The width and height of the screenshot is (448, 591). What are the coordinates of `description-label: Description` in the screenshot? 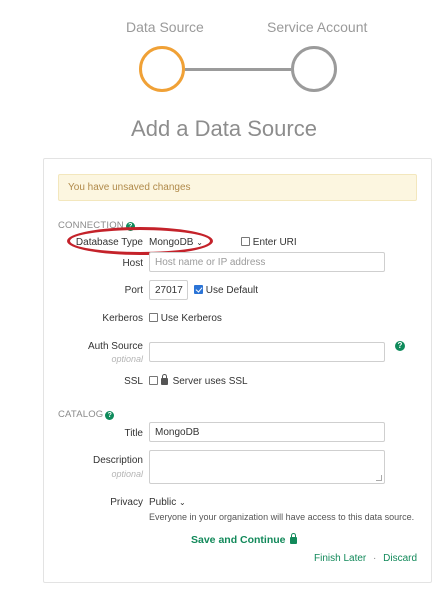 It's located at (117, 460).